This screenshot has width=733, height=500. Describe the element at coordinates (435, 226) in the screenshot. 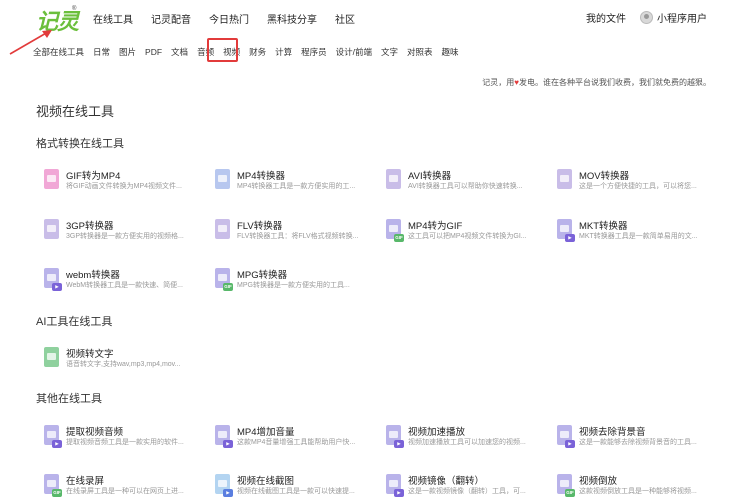

I see `tool-name: MP4转为GIF` at that location.